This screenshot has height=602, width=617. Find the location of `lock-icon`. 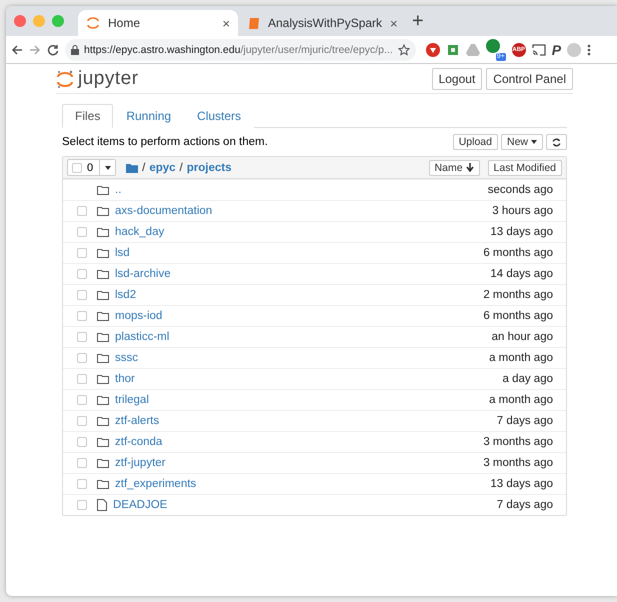

lock-icon is located at coordinates (75, 49).